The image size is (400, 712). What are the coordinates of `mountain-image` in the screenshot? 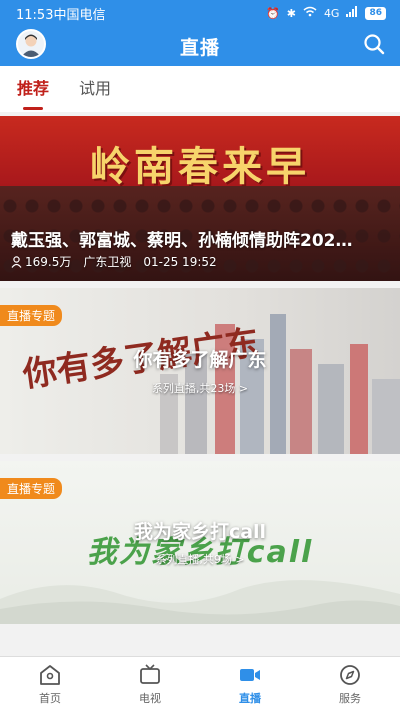 It's located at (200, 602).